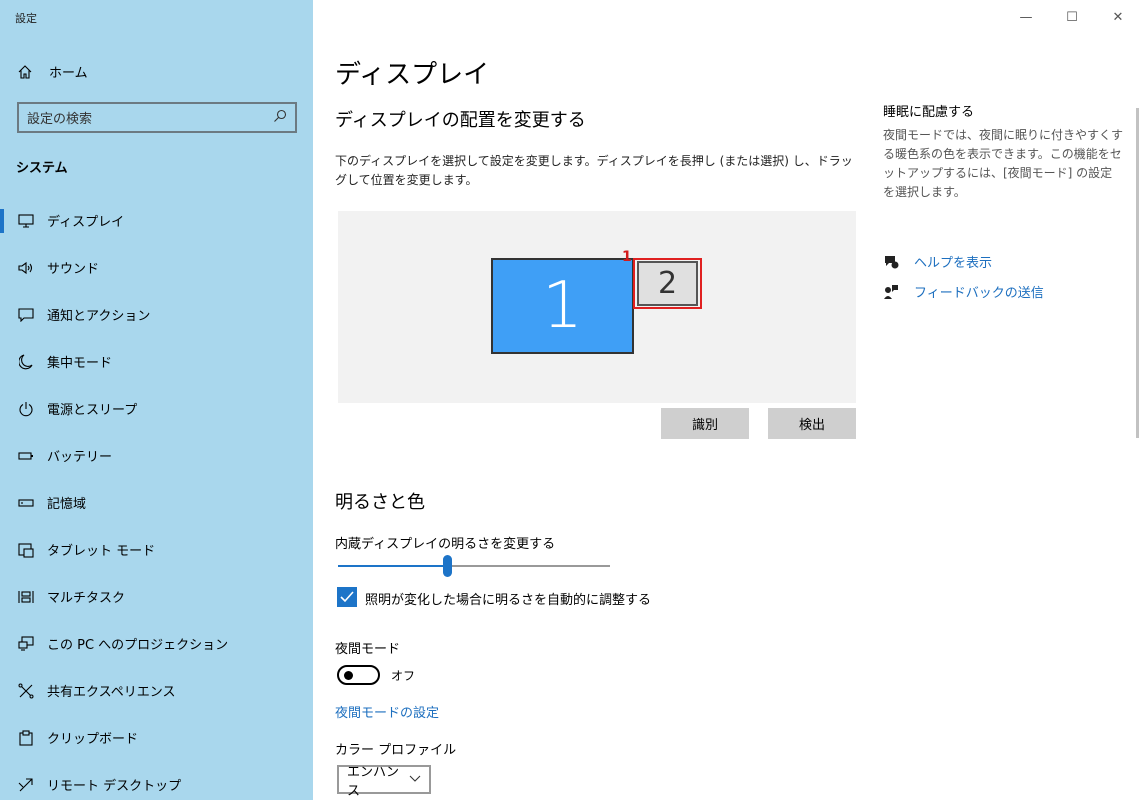 This screenshot has height=800, width=1141. Describe the element at coordinates (138, 645) in the screenshot. I see `sidebar-item-label: この PC へのプロジェクション` at that location.